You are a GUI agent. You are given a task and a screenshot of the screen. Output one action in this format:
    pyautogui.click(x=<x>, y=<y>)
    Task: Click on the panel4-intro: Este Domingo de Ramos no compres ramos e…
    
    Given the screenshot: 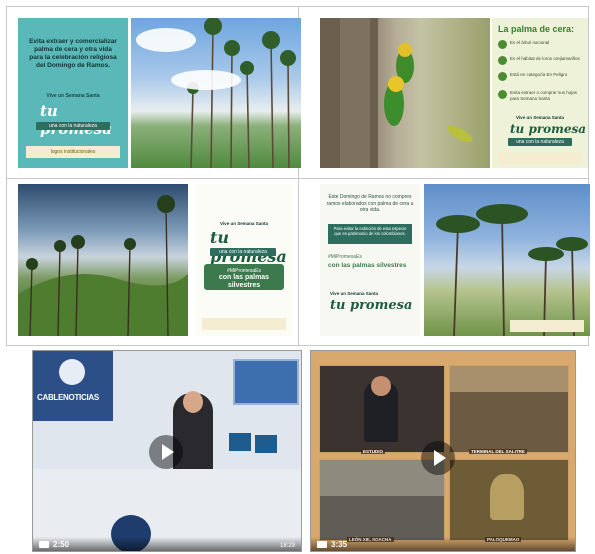 What is the action you would take?
    pyautogui.click(x=370, y=203)
    